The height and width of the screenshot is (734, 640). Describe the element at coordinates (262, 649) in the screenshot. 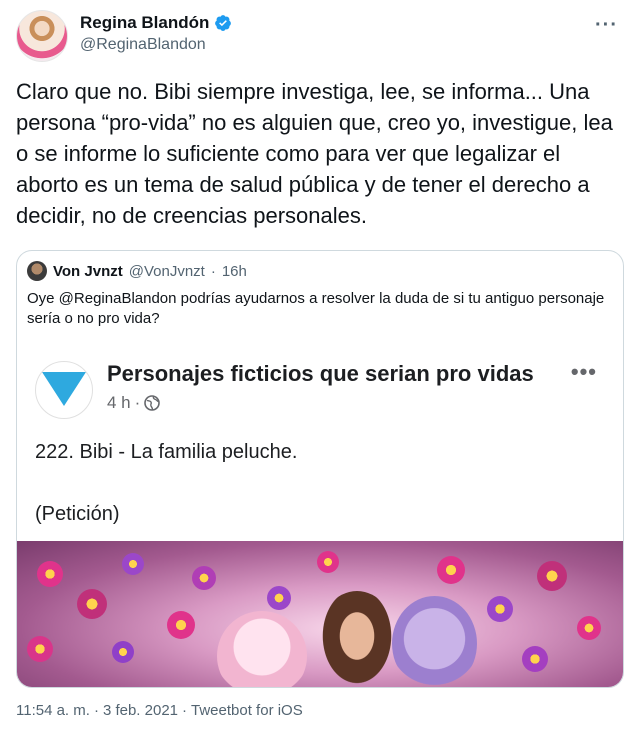

I see `pink-teddy-bear` at that location.